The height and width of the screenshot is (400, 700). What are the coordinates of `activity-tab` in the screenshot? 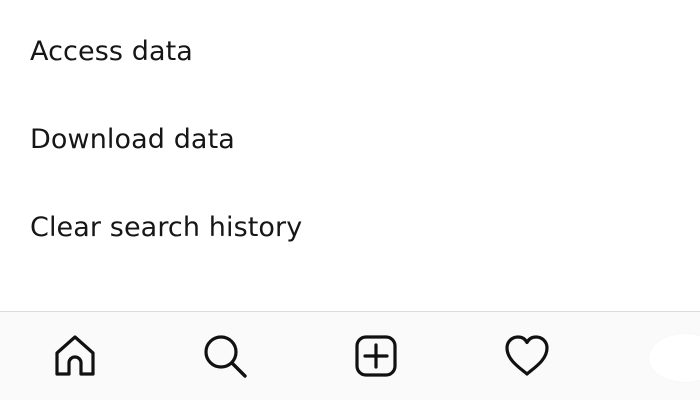 It's located at (527, 356).